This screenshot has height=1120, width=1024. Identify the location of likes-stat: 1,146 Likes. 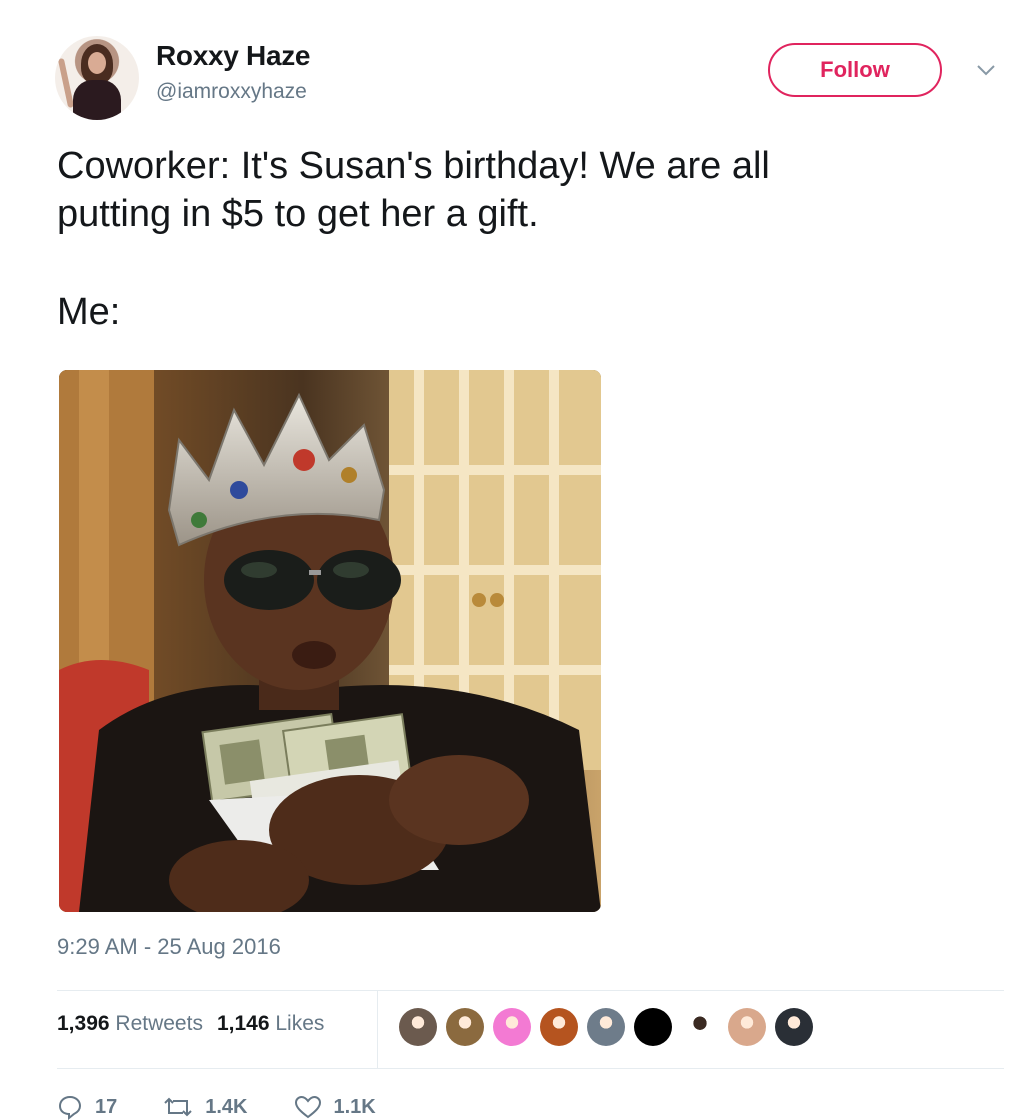
(270, 1024).